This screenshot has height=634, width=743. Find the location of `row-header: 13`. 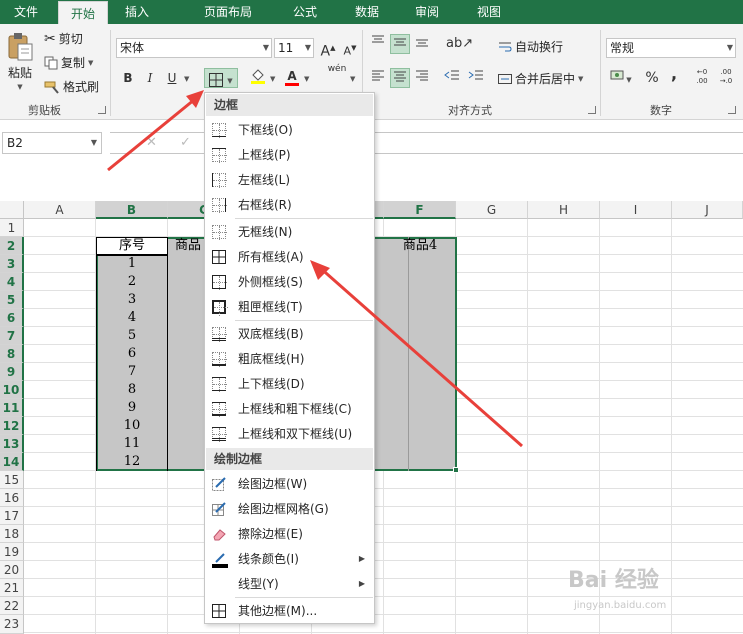

row-header: 13 is located at coordinates (12, 444).